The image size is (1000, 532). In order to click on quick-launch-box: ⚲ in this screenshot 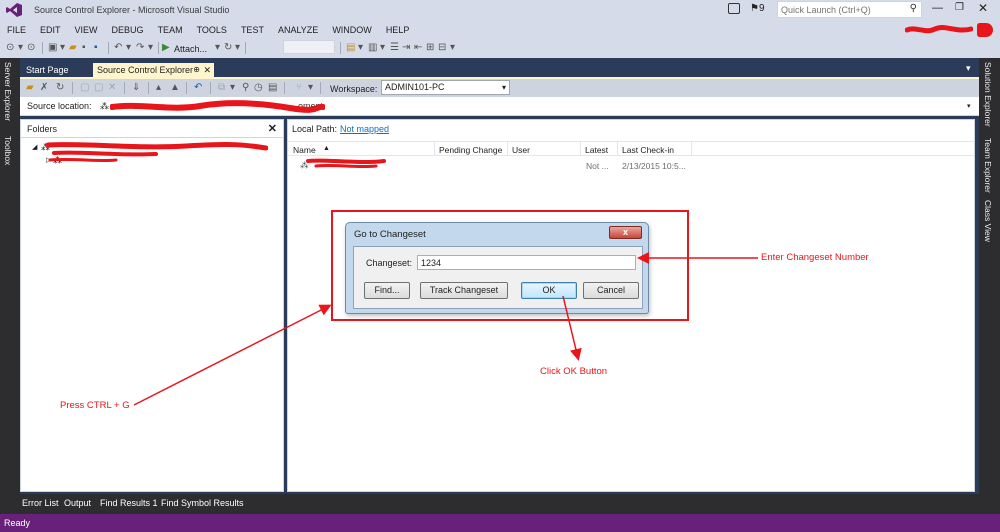, I will do `click(849, 9)`.